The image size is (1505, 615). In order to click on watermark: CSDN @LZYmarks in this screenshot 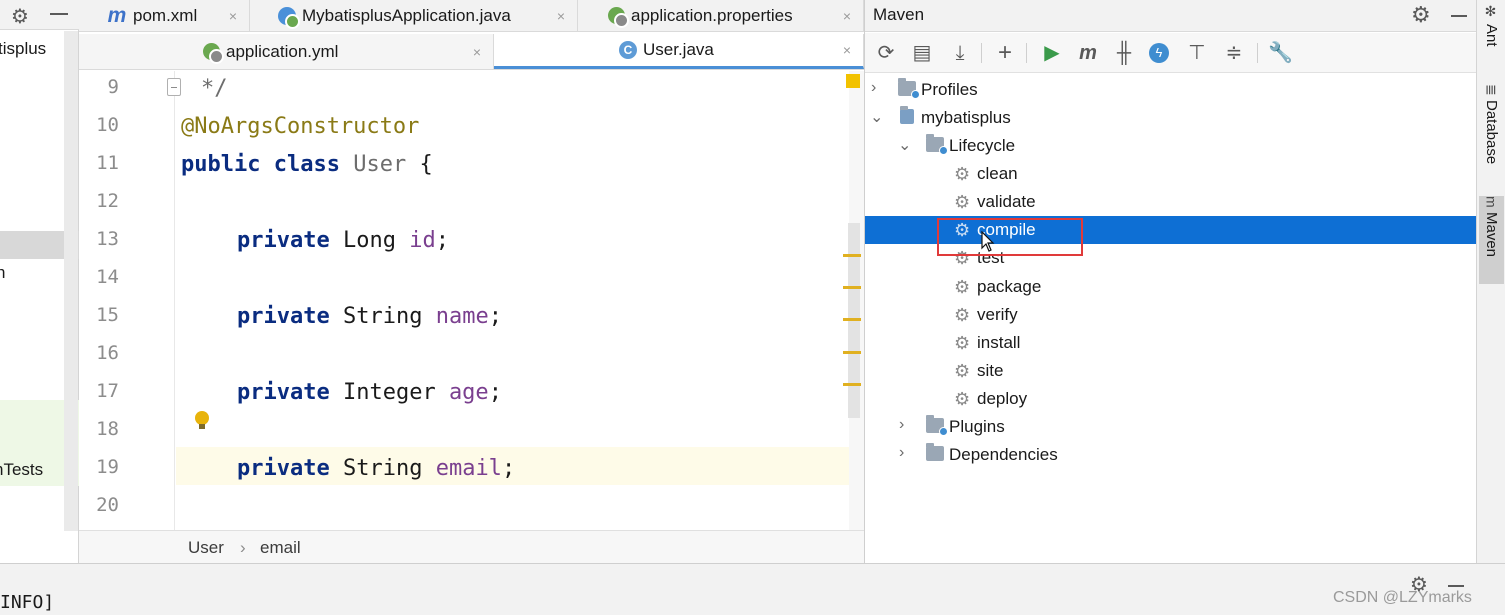, I will do `click(1402, 597)`.